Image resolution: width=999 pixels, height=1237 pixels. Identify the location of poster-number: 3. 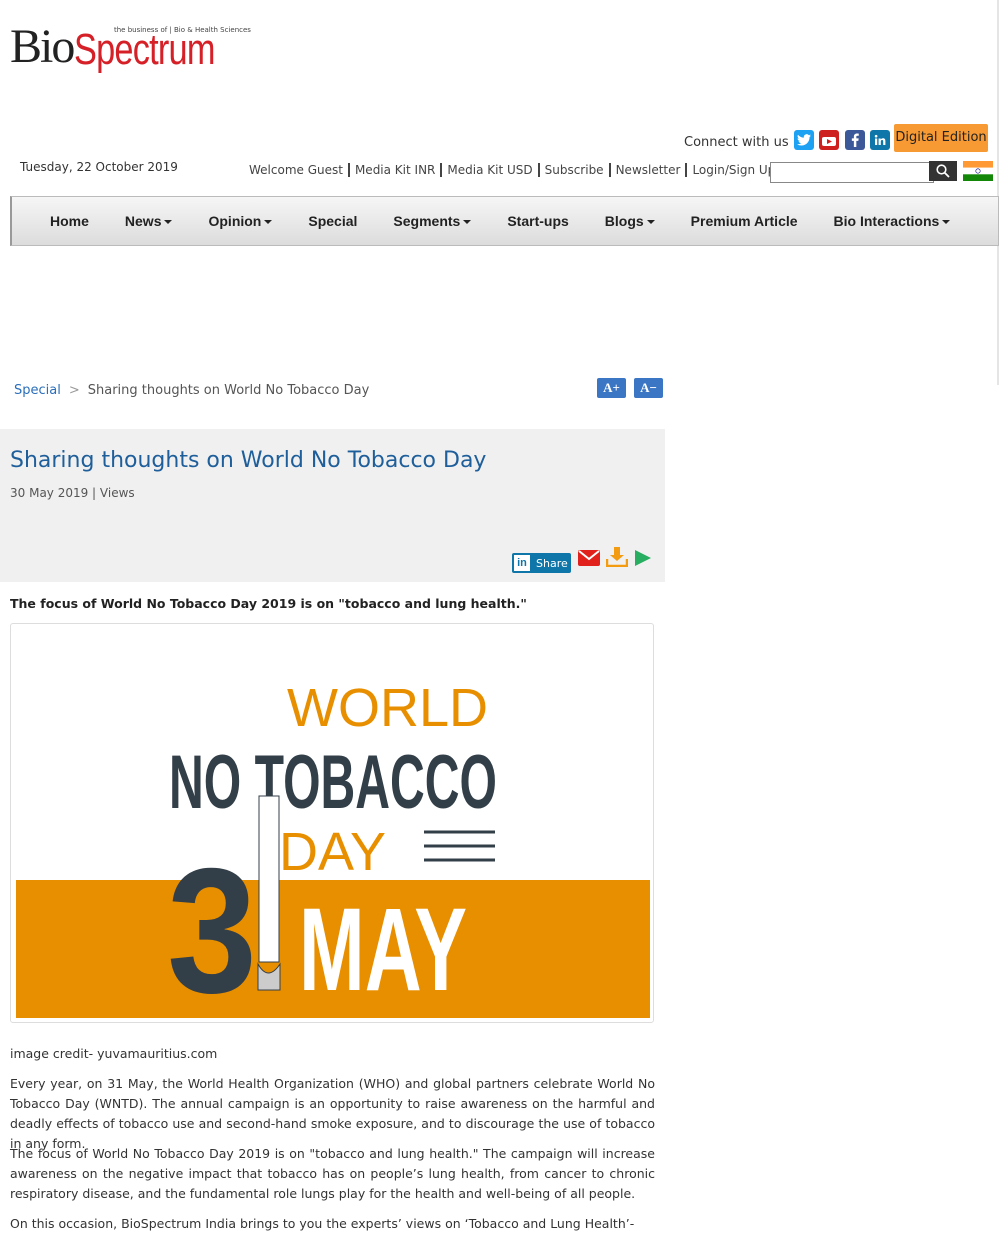
(212, 926).